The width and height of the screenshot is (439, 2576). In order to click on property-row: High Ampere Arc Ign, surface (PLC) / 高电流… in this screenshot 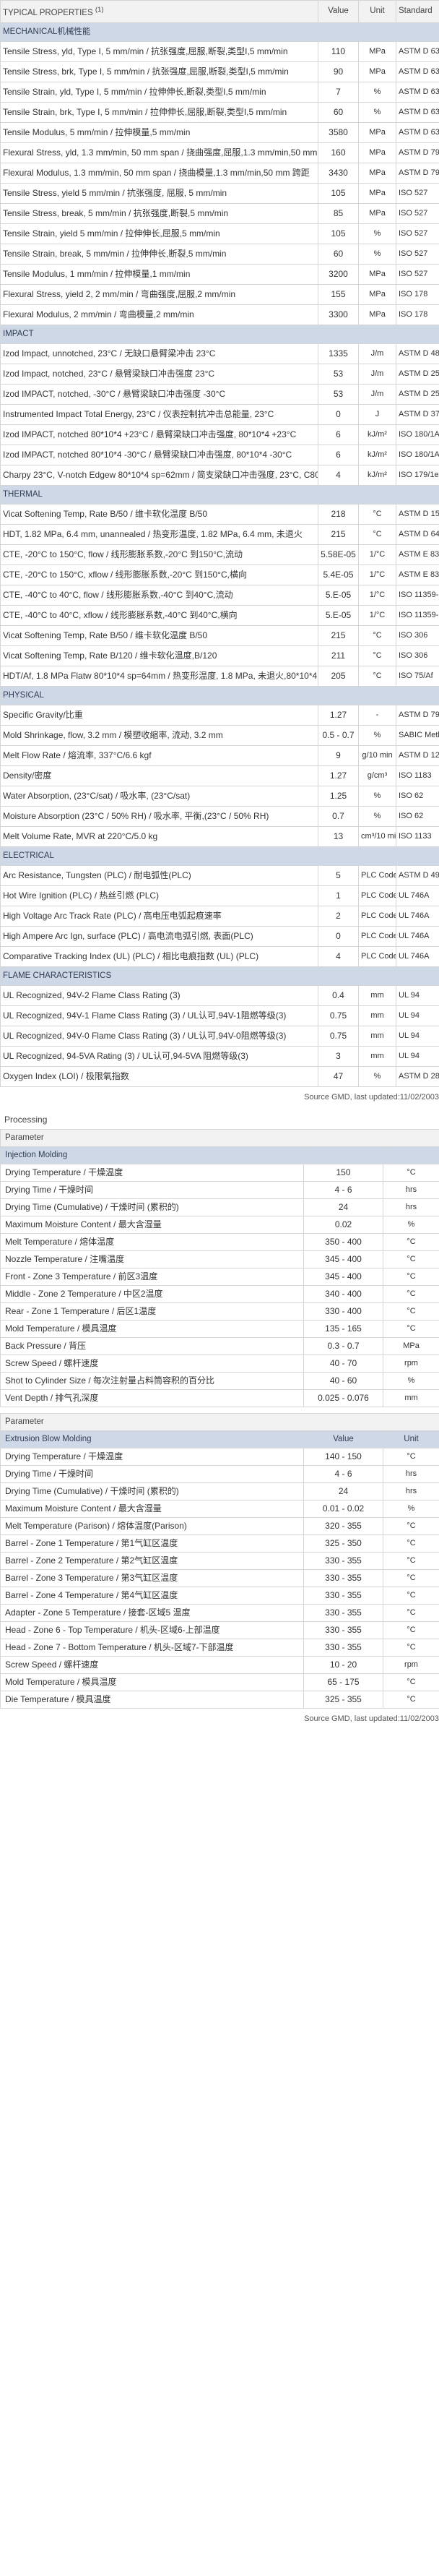, I will do `click(219, 936)`.